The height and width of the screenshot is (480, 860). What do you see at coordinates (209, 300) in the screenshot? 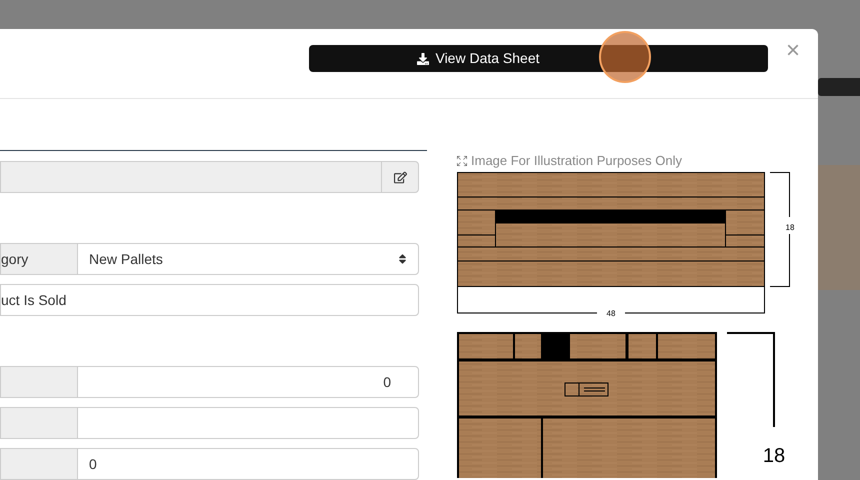
I see `input-field: uct Is Sold` at bounding box center [209, 300].